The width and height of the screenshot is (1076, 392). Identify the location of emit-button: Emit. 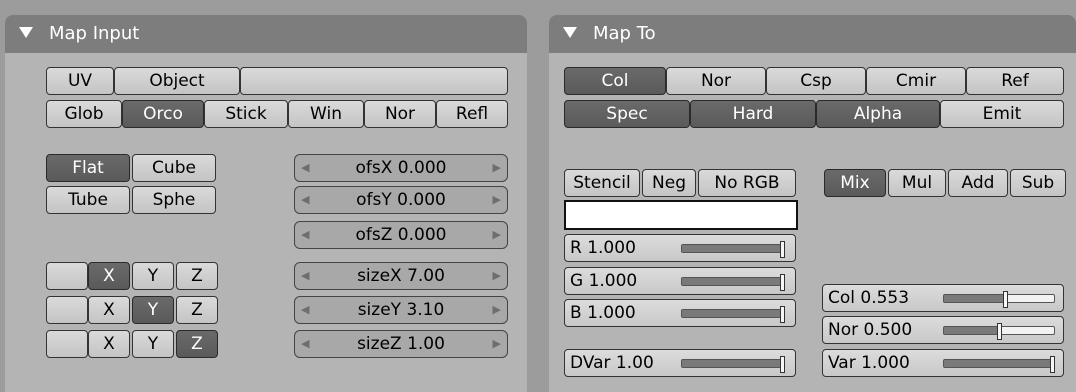
(1002, 114).